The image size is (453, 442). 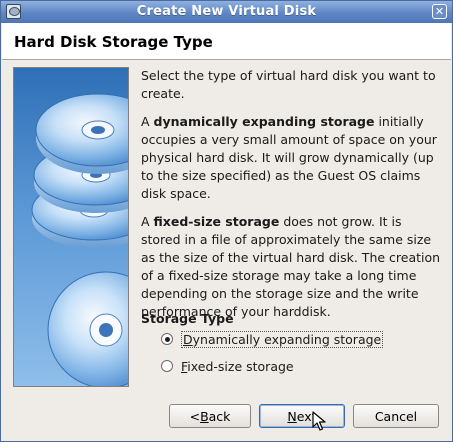 What do you see at coordinates (219, 416) in the screenshot?
I see `back-text: ack` at bounding box center [219, 416].